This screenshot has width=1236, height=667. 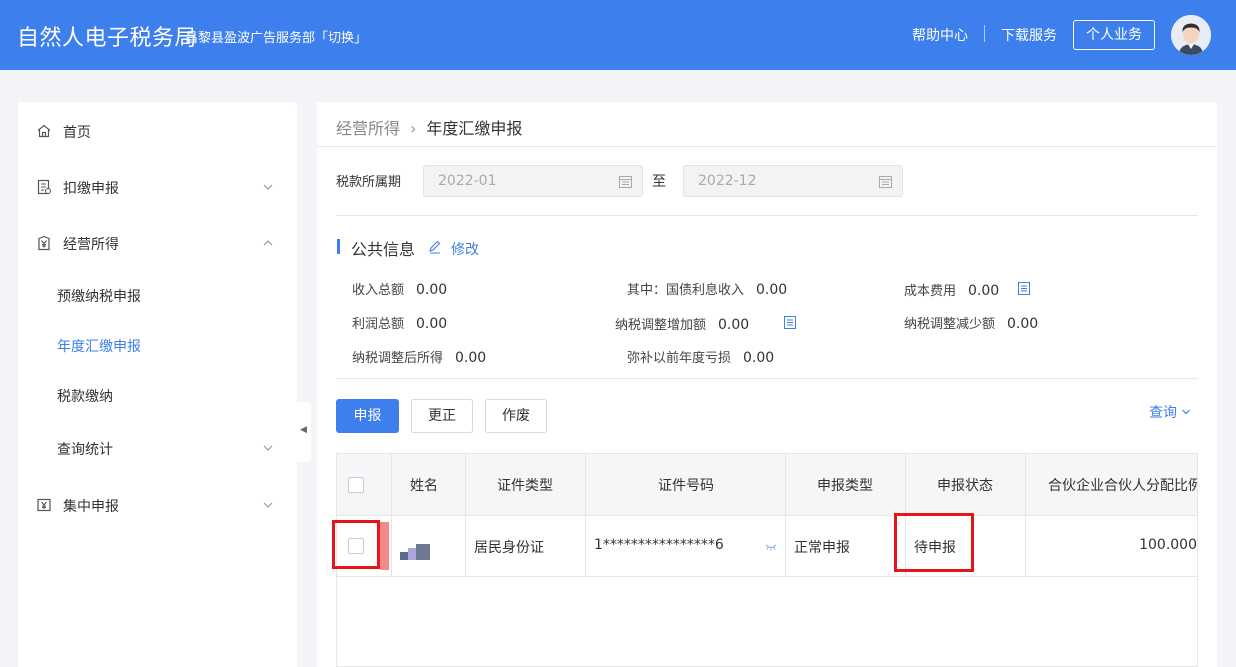 What do you see at coordinates (682, 325) in the screenshot?
I see `info-adjust-increase: 纳税调整增加额 0.00` at bounding box center [682, 325].